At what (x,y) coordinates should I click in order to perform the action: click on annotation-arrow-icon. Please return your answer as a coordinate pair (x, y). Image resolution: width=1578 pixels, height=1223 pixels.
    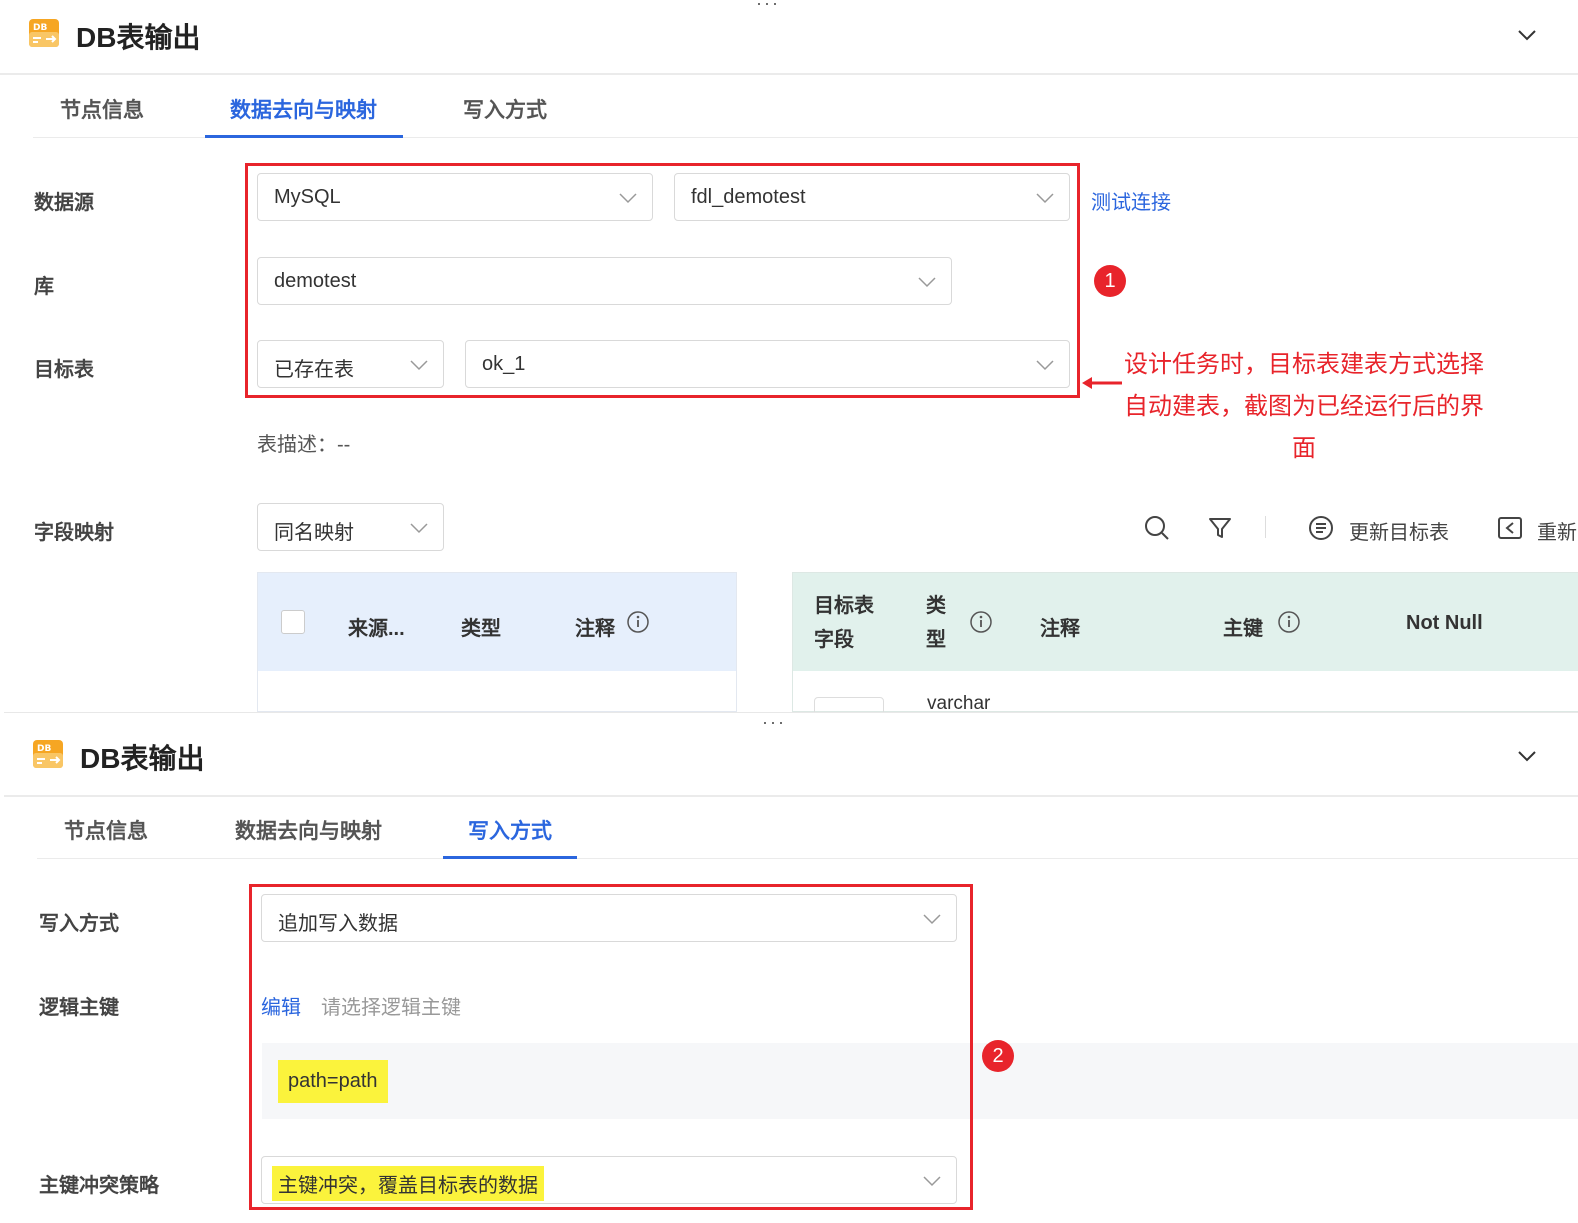
    Looking at the image, I should click on (1102, 383).